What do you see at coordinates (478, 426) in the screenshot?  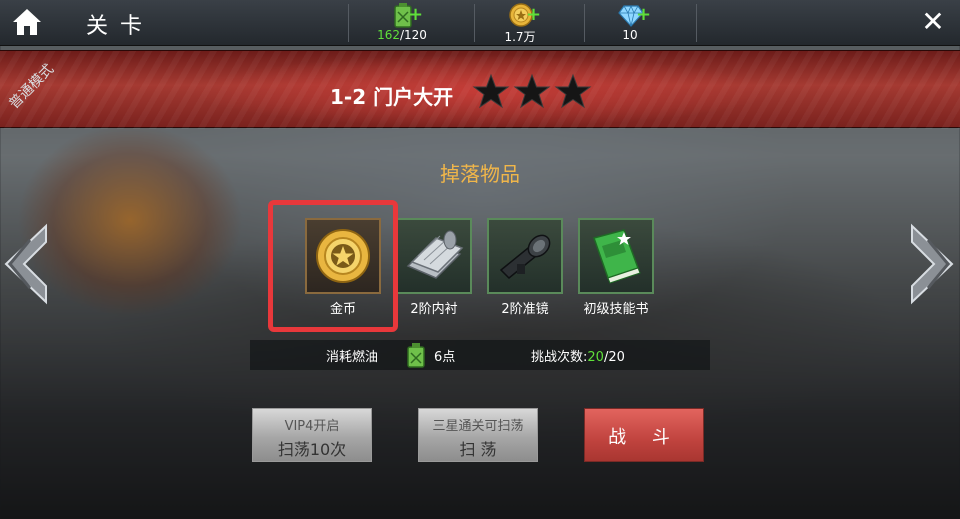 I see `sweep-requirement: 三星通关可扫荡` at bounding box center [478, 426].